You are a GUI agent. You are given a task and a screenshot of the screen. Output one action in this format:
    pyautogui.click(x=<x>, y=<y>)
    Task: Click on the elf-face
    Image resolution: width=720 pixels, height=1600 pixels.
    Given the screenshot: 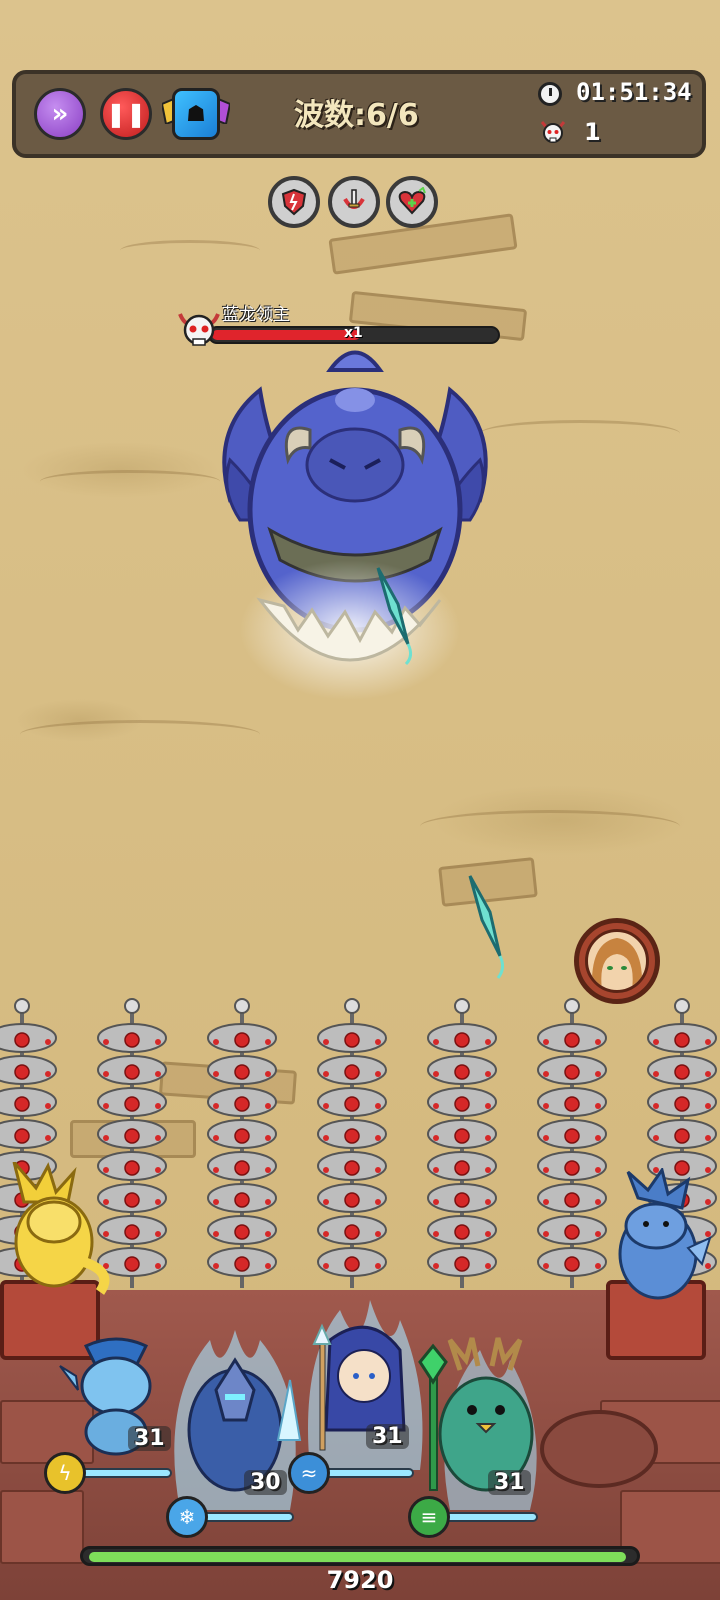 What is the action you would take?
    pyautogui.click(x=617, y=961)
    